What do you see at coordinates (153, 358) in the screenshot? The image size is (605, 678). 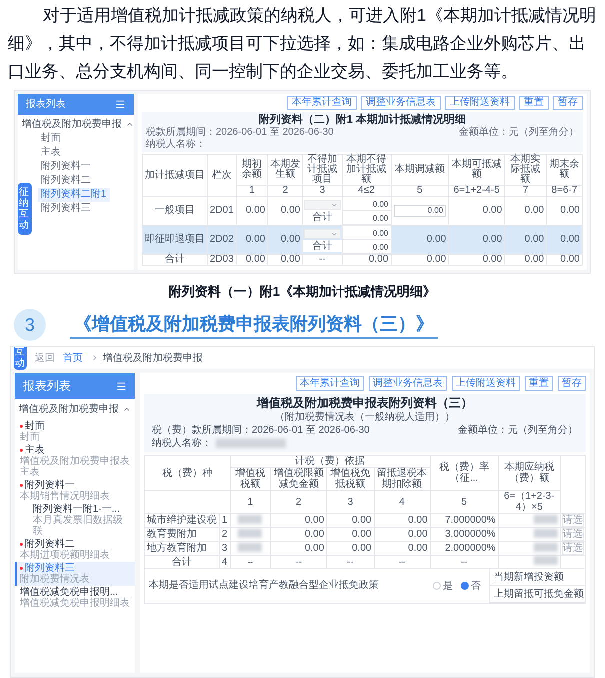 I see `breadcrumb-link: 增值税及附加税费申报` at bounding box center [153, 358].